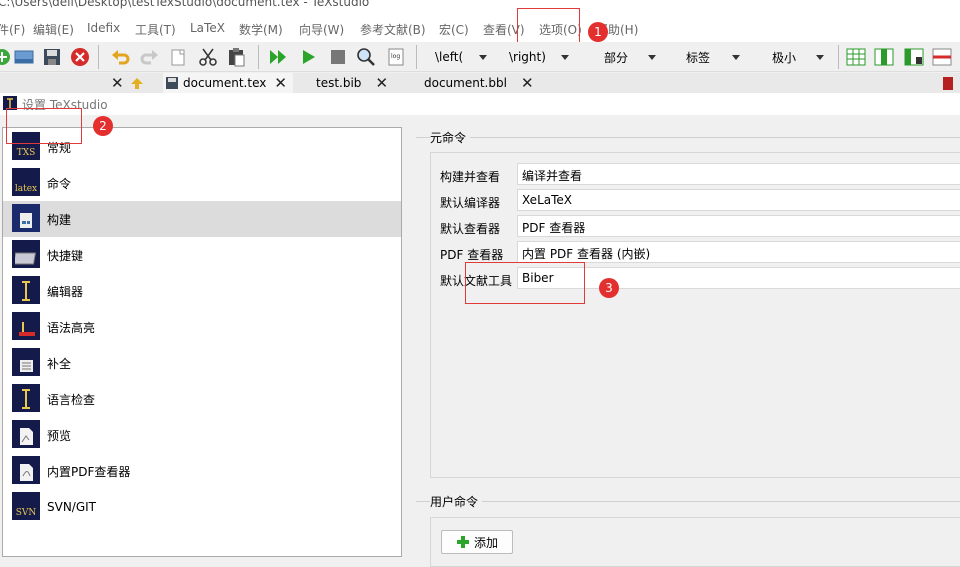 The width and height of the screenshot is (960, 567). What do you see at coordinates (784, 57) in the screenshot?
I see `size-combo-value: 极小` at bounding box center [784, 57].